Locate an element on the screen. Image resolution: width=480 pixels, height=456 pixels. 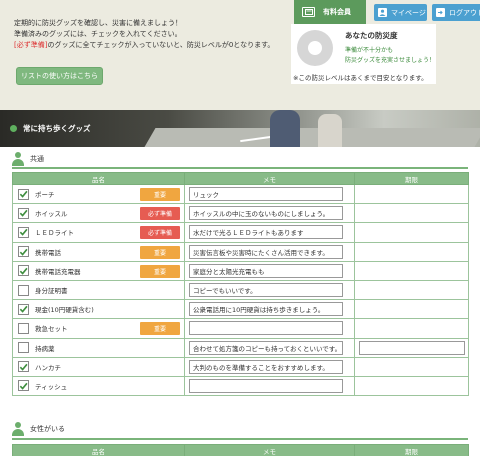
memo-cell: 家庭分と太陽光充電もも is located at coordinates (269, 270).